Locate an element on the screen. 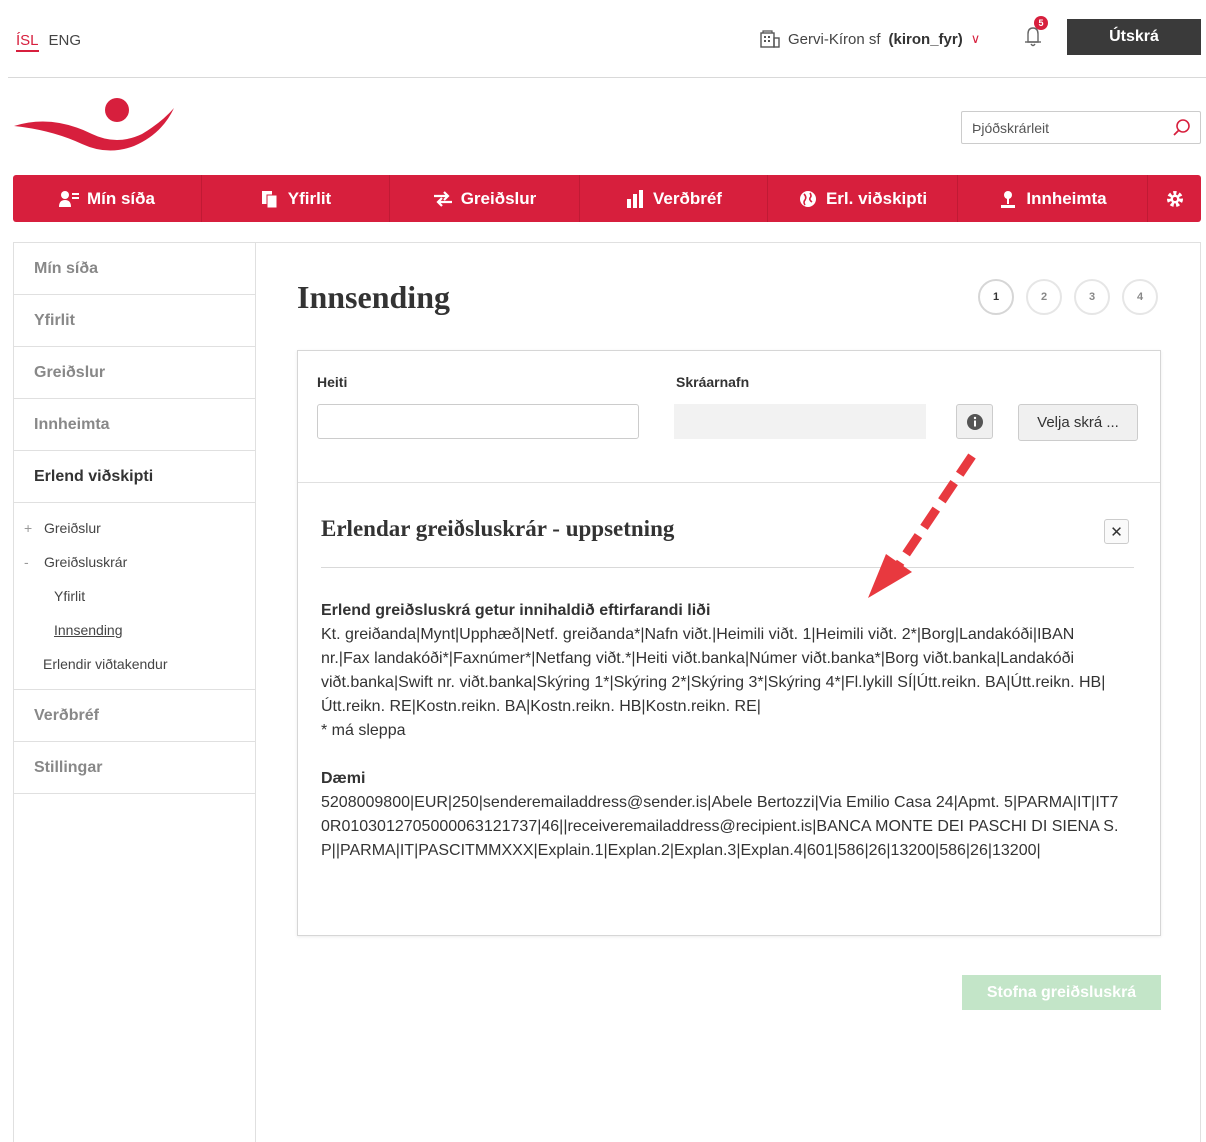 The width and height of the screenshot is (1206, 1142). example-heading: Dæmi is located at coordinates (343, 778).